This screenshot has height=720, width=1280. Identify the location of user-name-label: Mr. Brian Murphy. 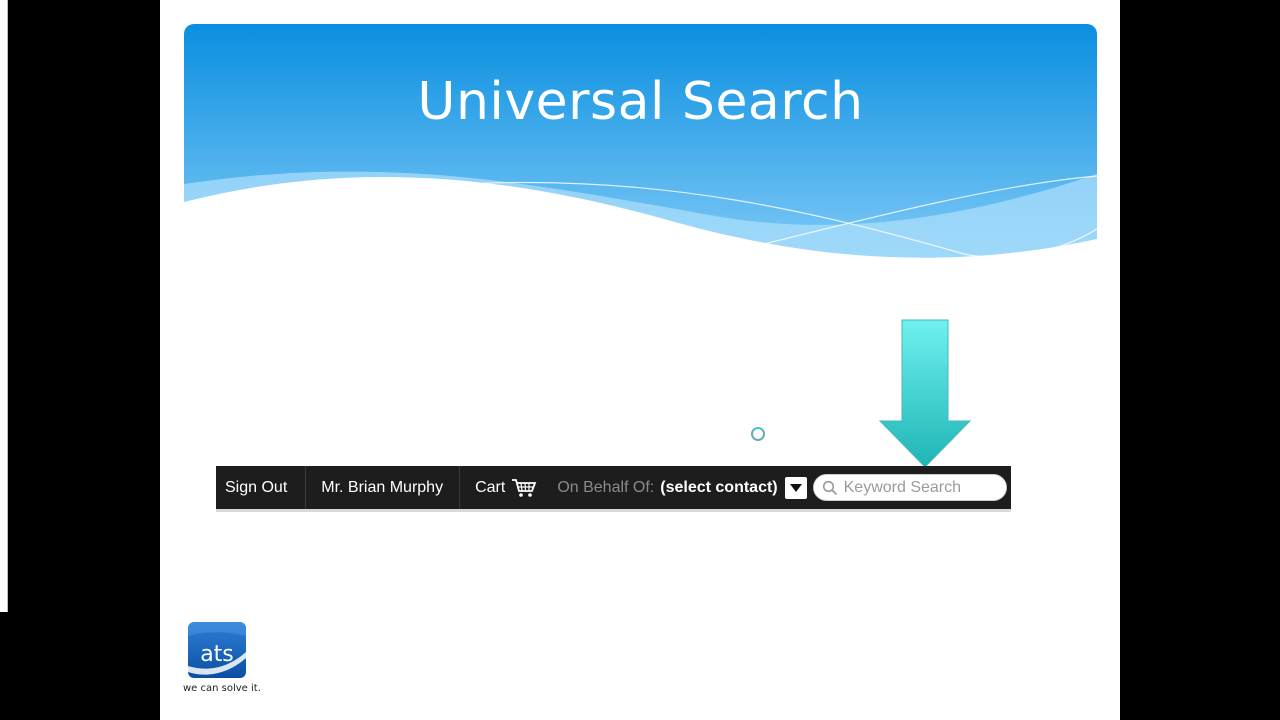
(382, 487).